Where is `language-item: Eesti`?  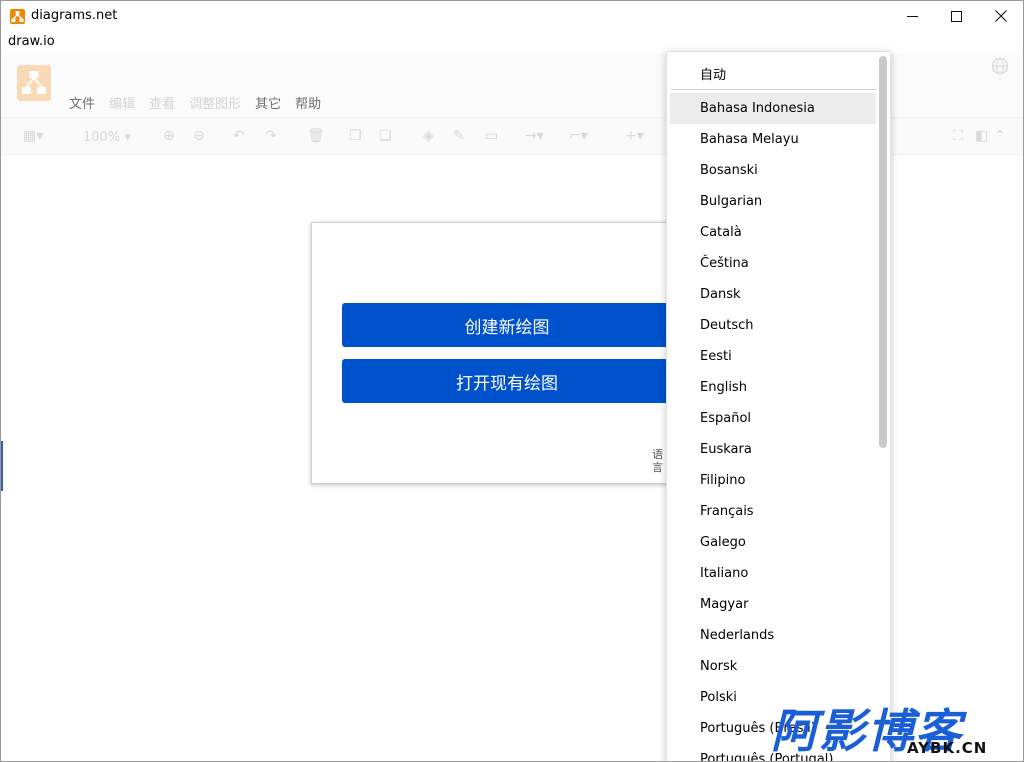 language-item: Eesti is located at coordinates (773, 356).